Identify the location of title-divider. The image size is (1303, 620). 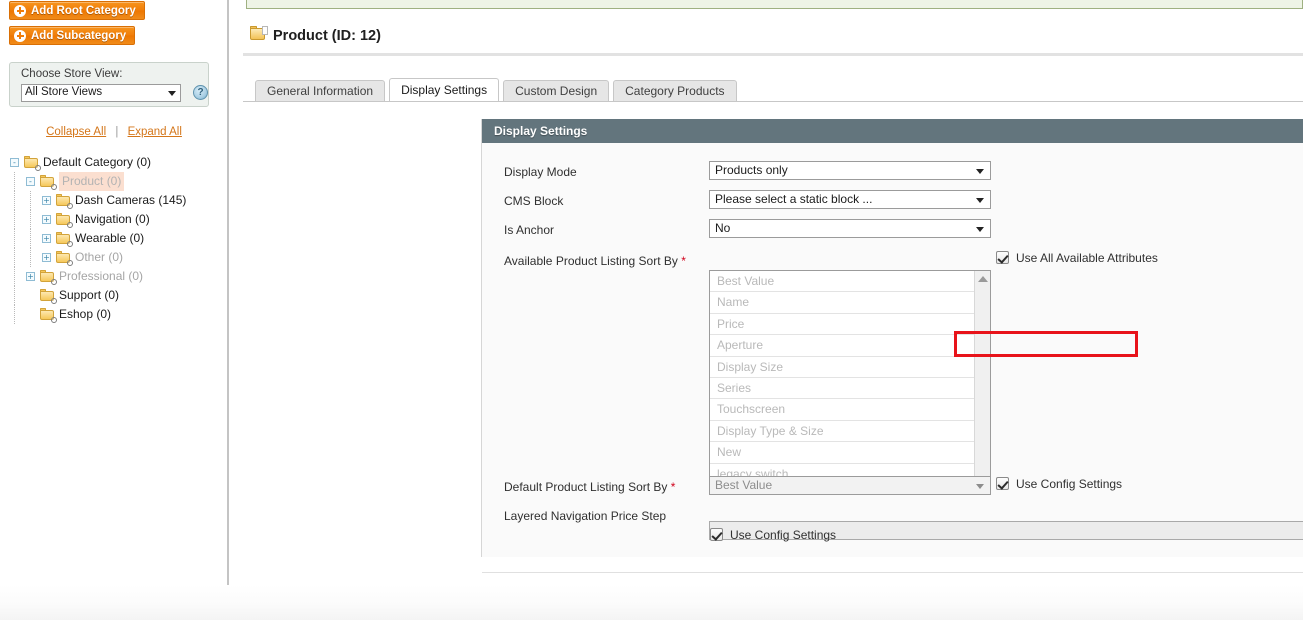
(773, 54).